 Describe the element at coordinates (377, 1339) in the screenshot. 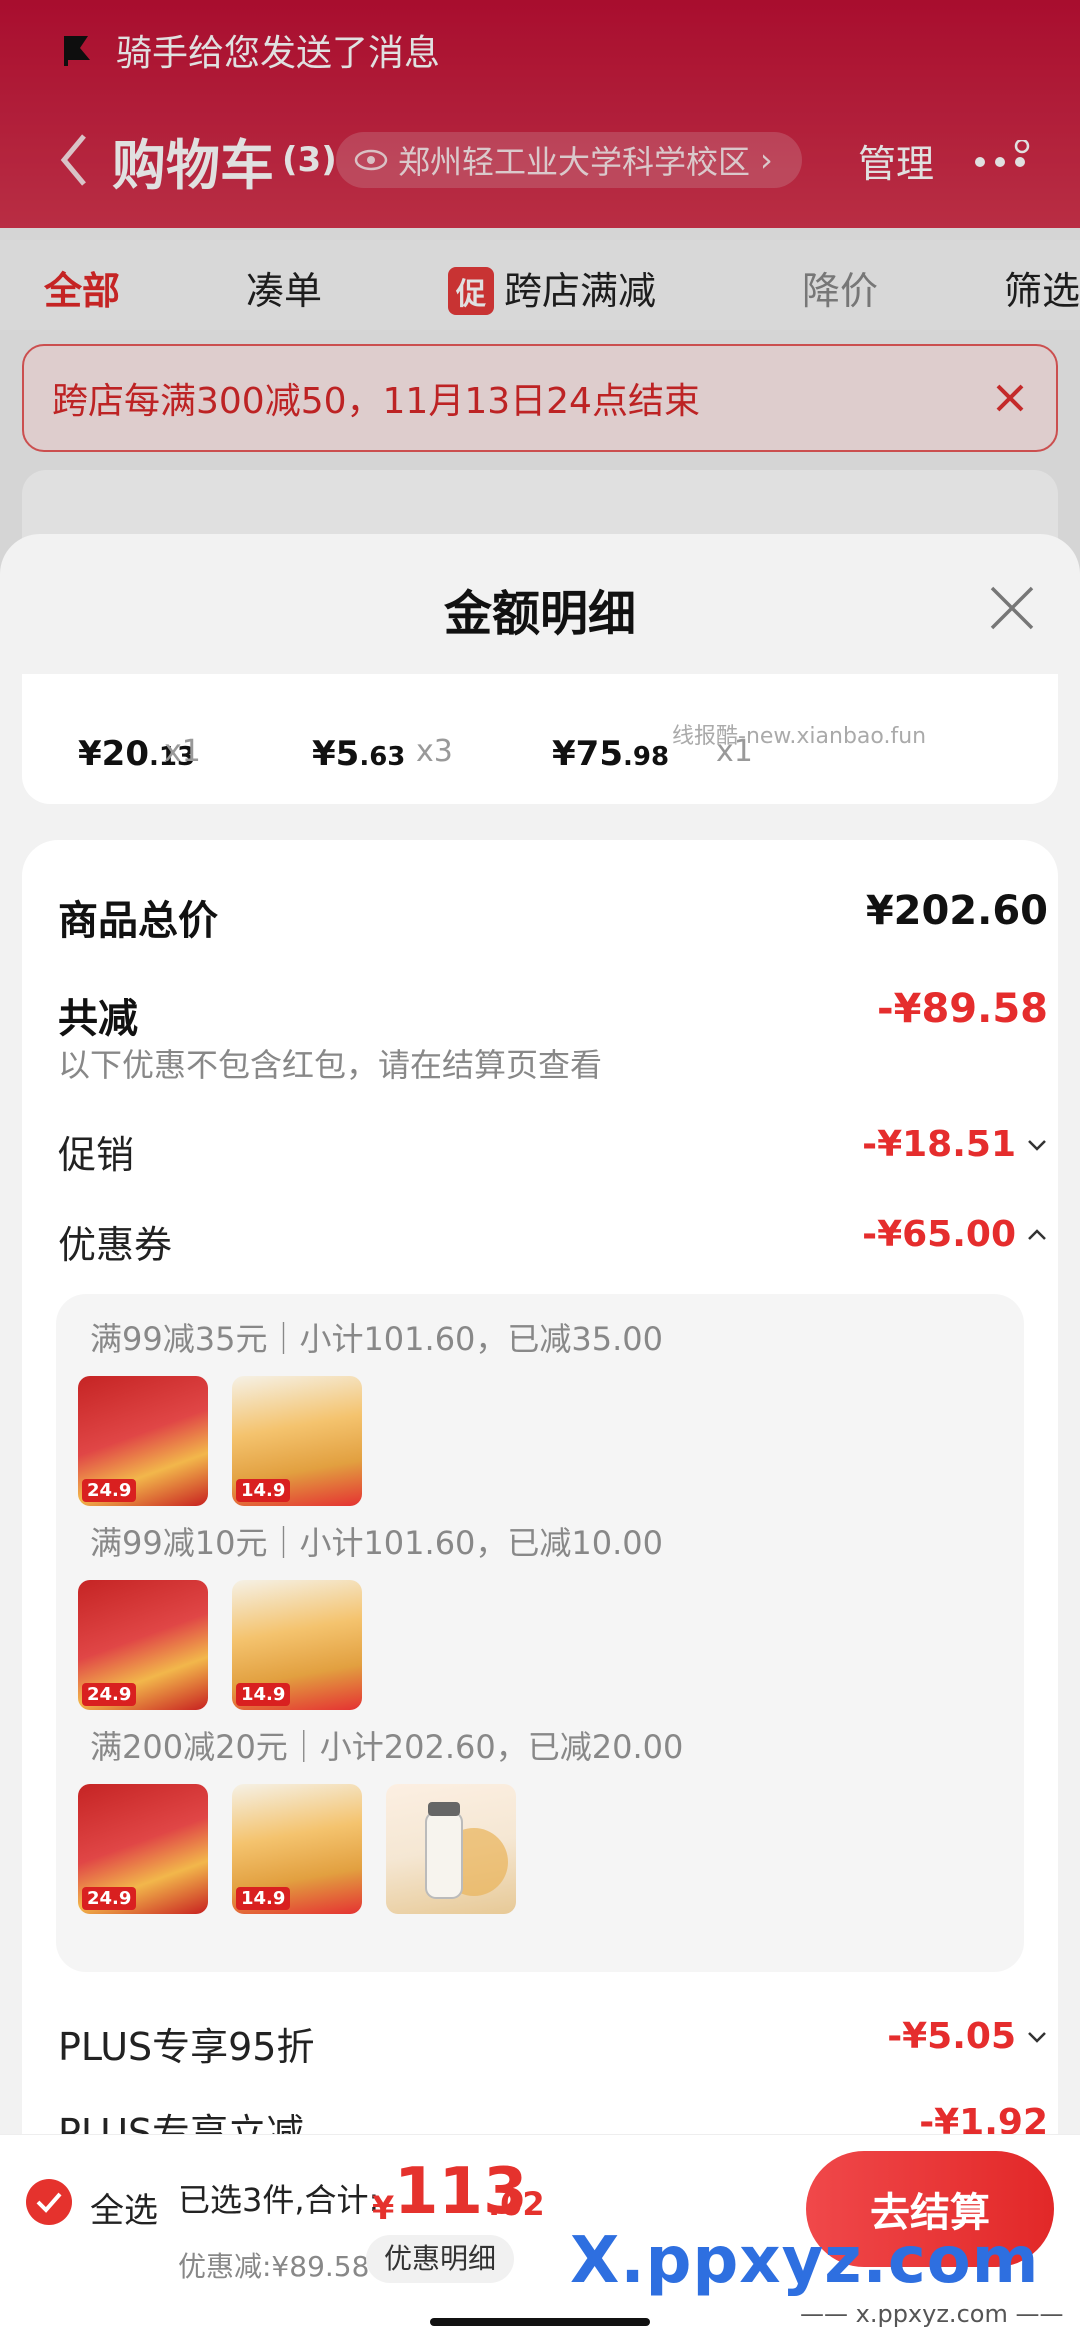

I see `coupon-title: 满99减35元｜小计101.60，已减35.00` at that location.